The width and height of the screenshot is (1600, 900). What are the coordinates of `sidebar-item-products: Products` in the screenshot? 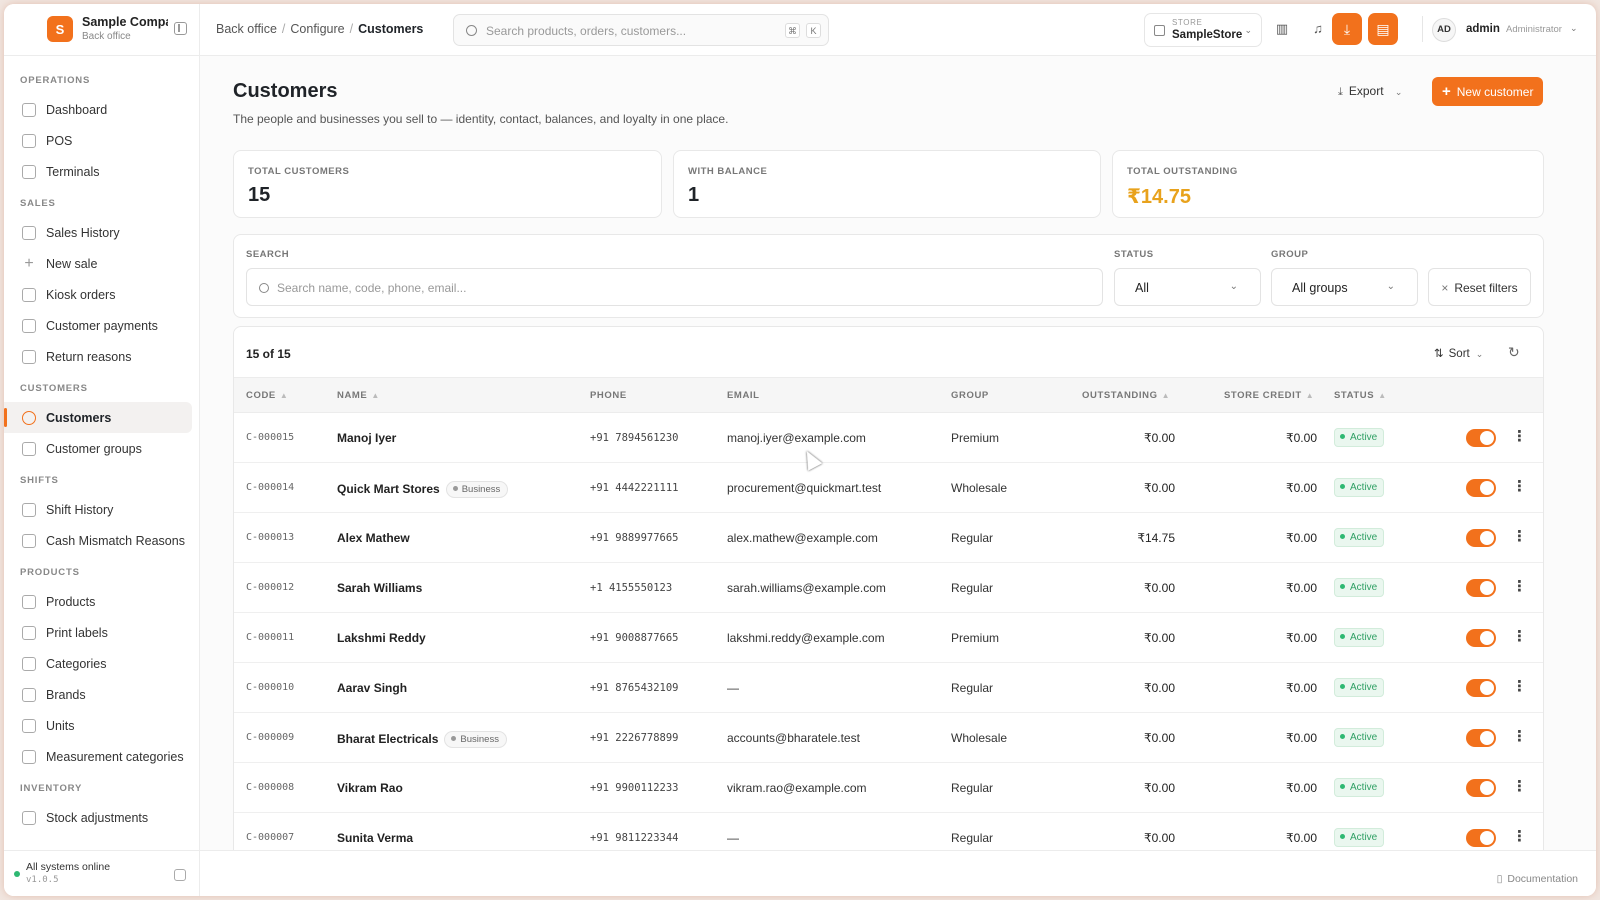 It's located at (98, 601).